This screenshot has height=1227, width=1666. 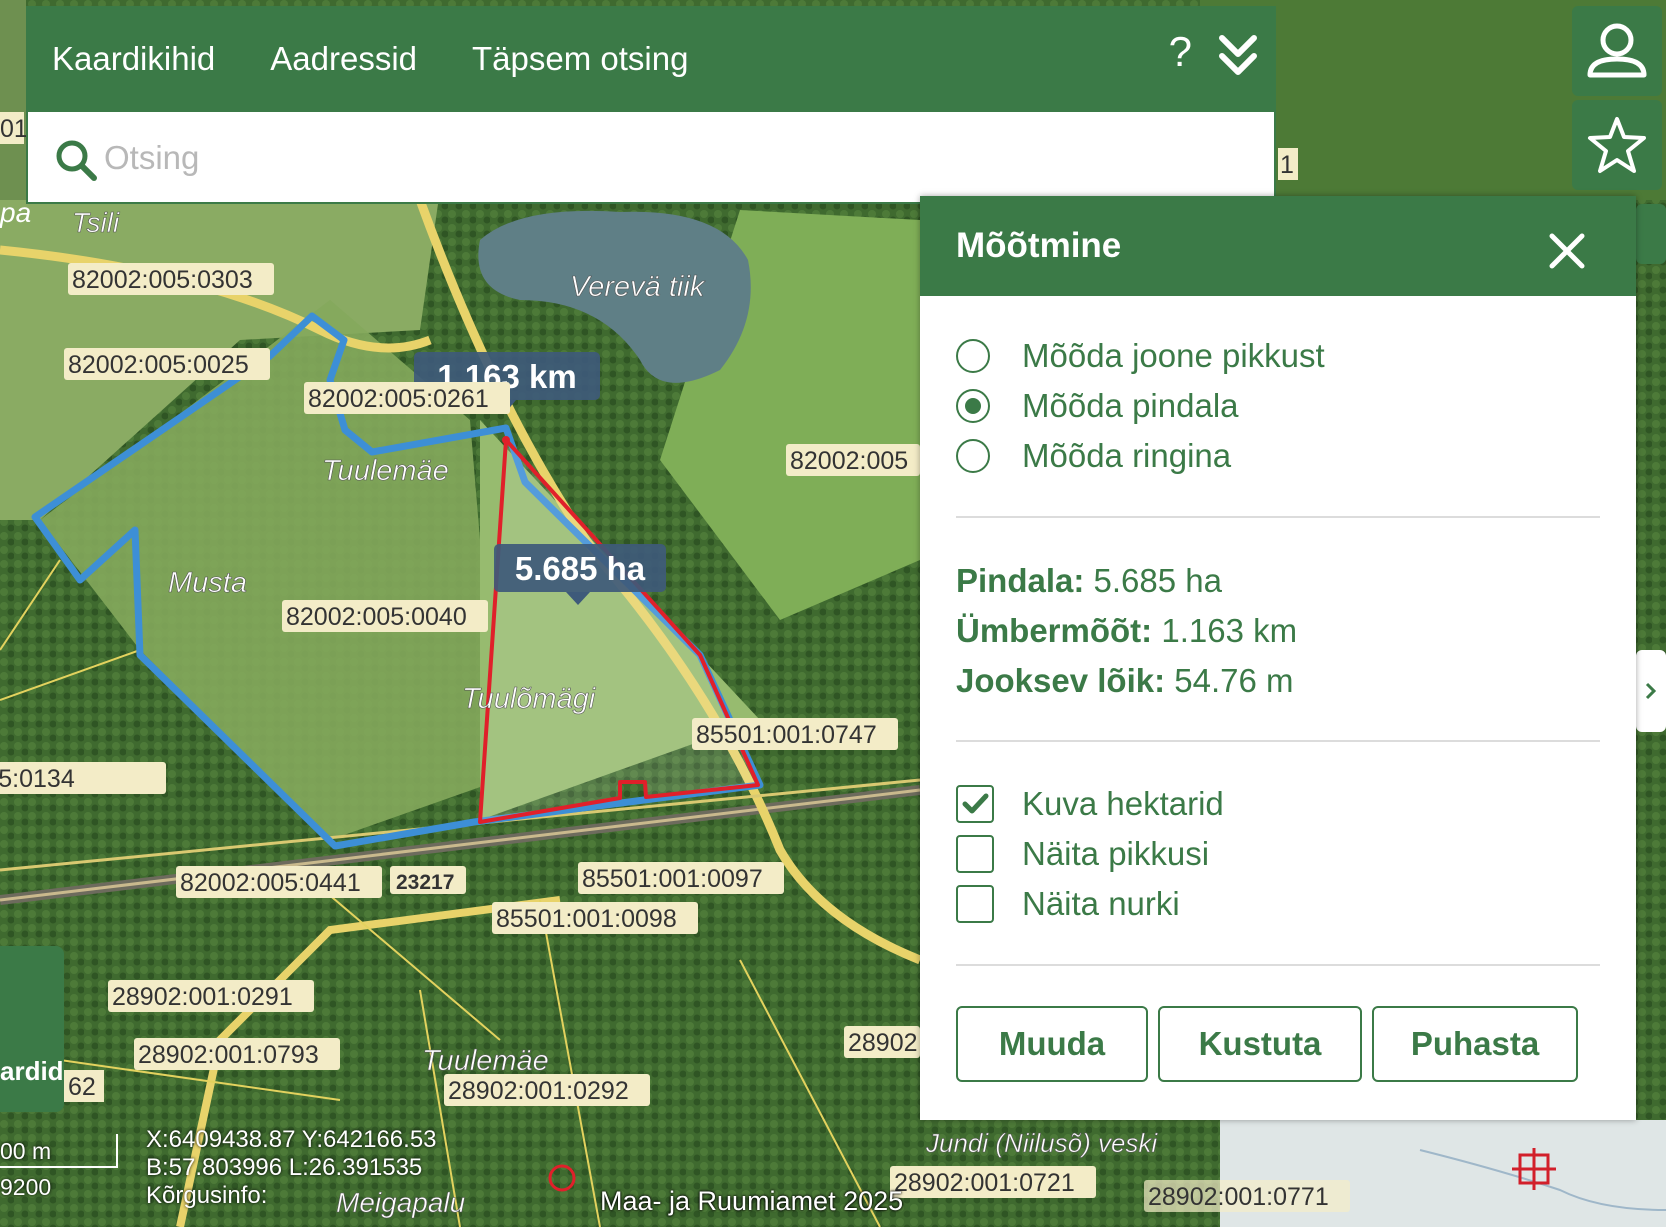 I want to click on divider, so click(x=1278, y=965).